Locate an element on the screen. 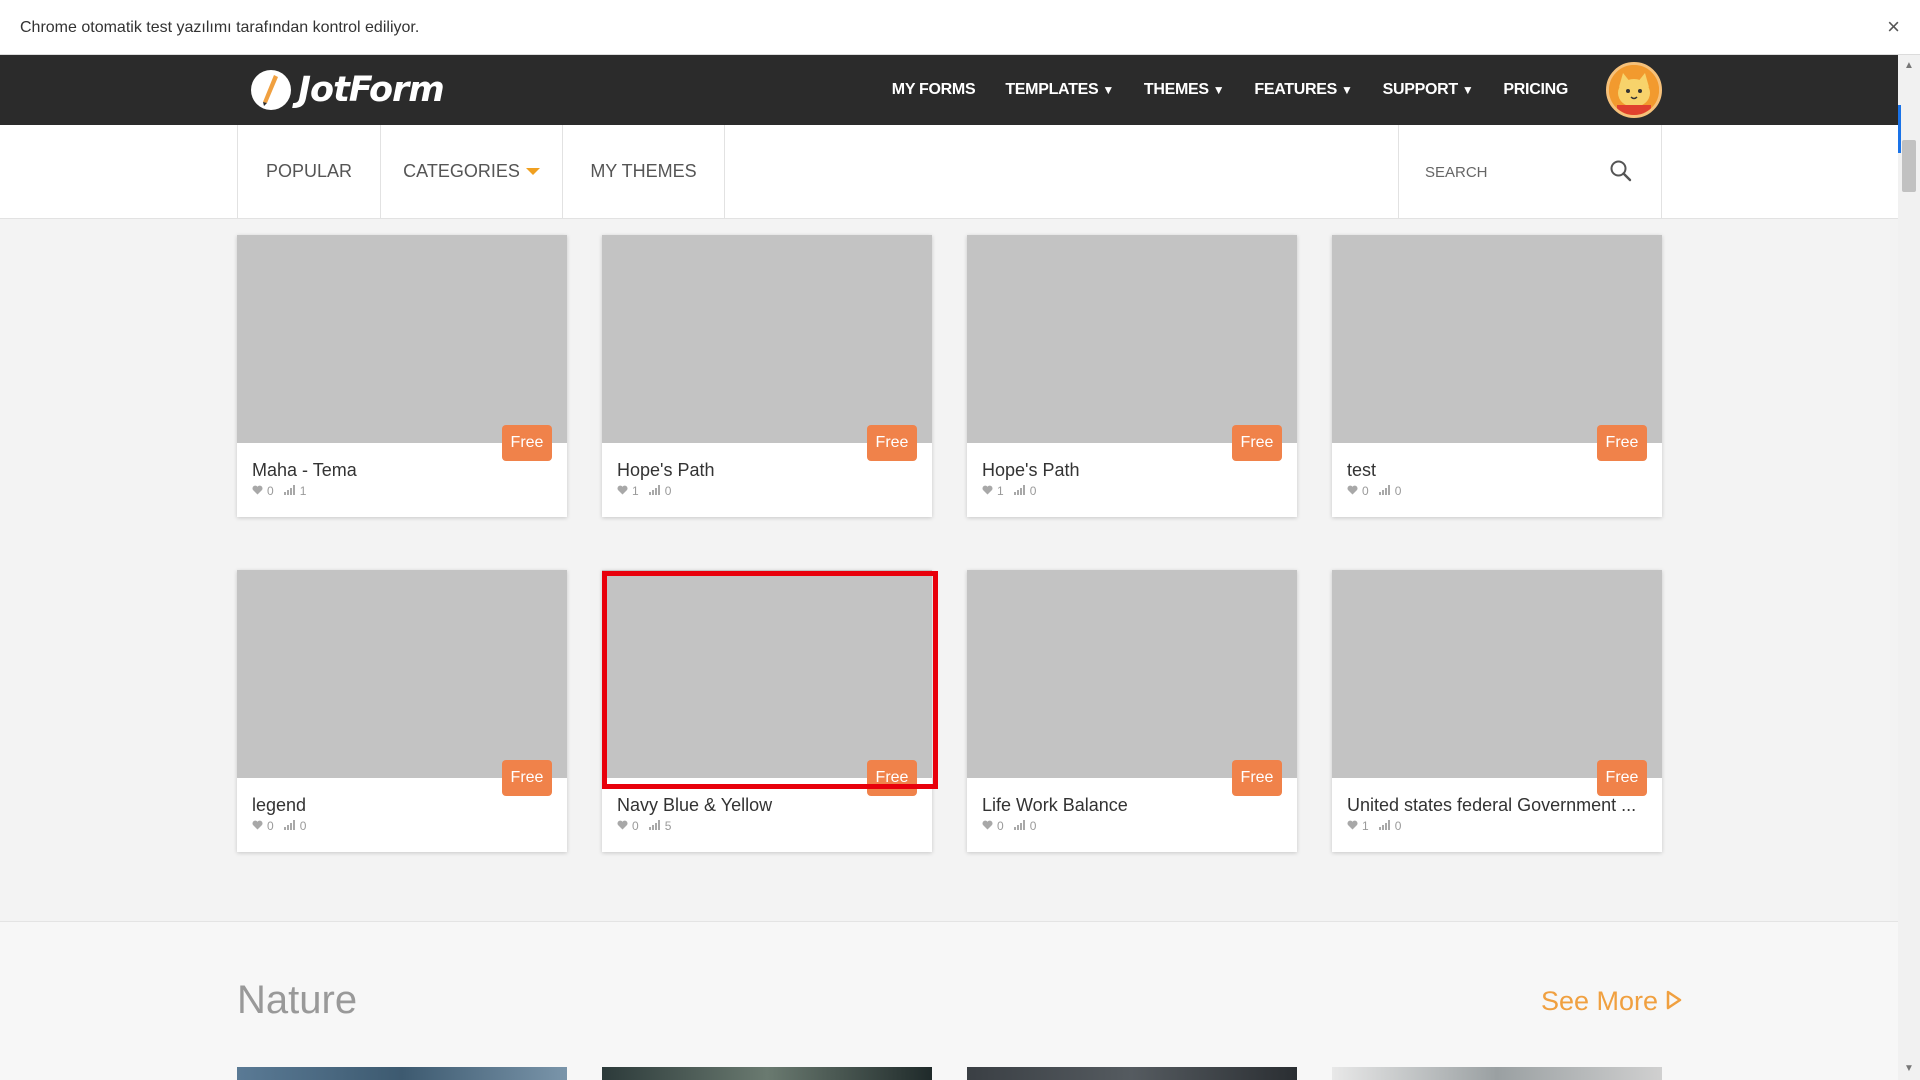 The image size is (1920, 1080). close-icon: × is located at coordinates (1893, 27).